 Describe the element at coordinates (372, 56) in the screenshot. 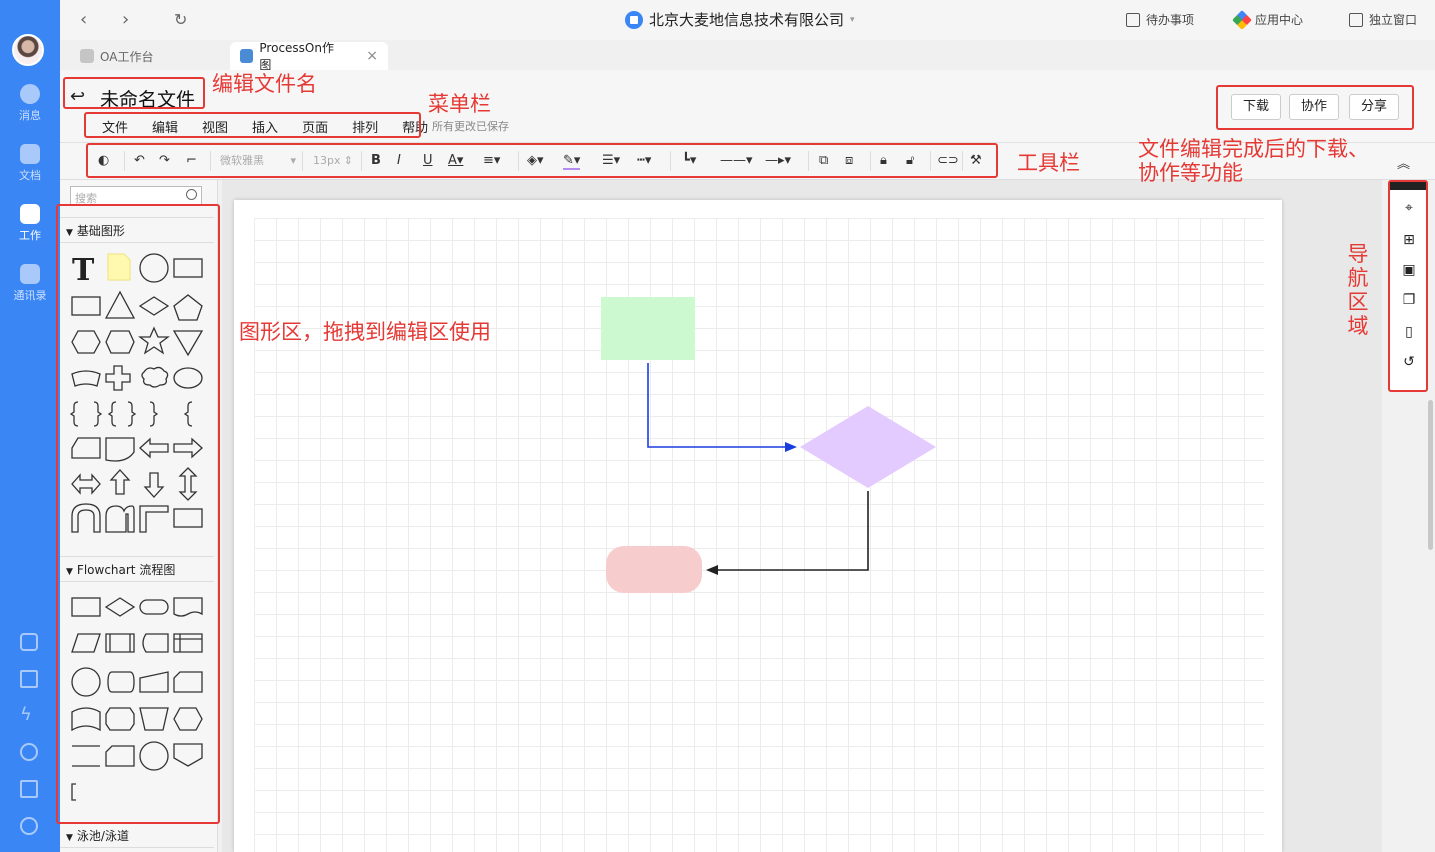

I see `close-icon: ×` at that location.